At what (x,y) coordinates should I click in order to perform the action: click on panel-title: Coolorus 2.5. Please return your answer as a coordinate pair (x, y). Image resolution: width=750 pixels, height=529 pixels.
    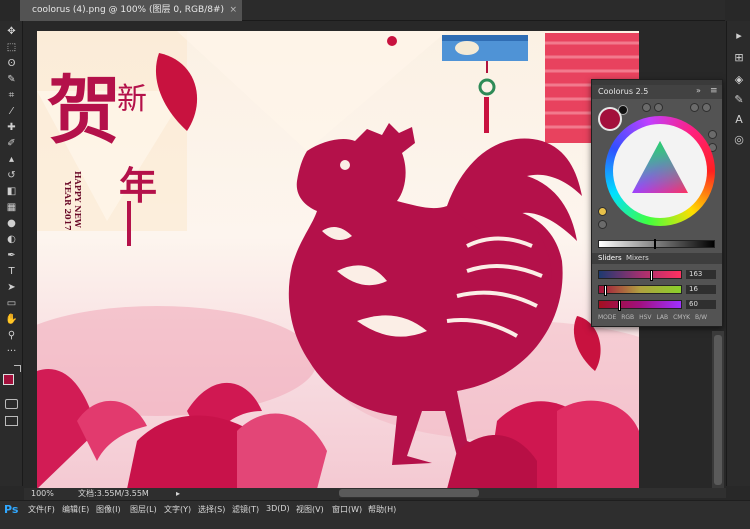
    Looking at the image, I should click on (623, 91).